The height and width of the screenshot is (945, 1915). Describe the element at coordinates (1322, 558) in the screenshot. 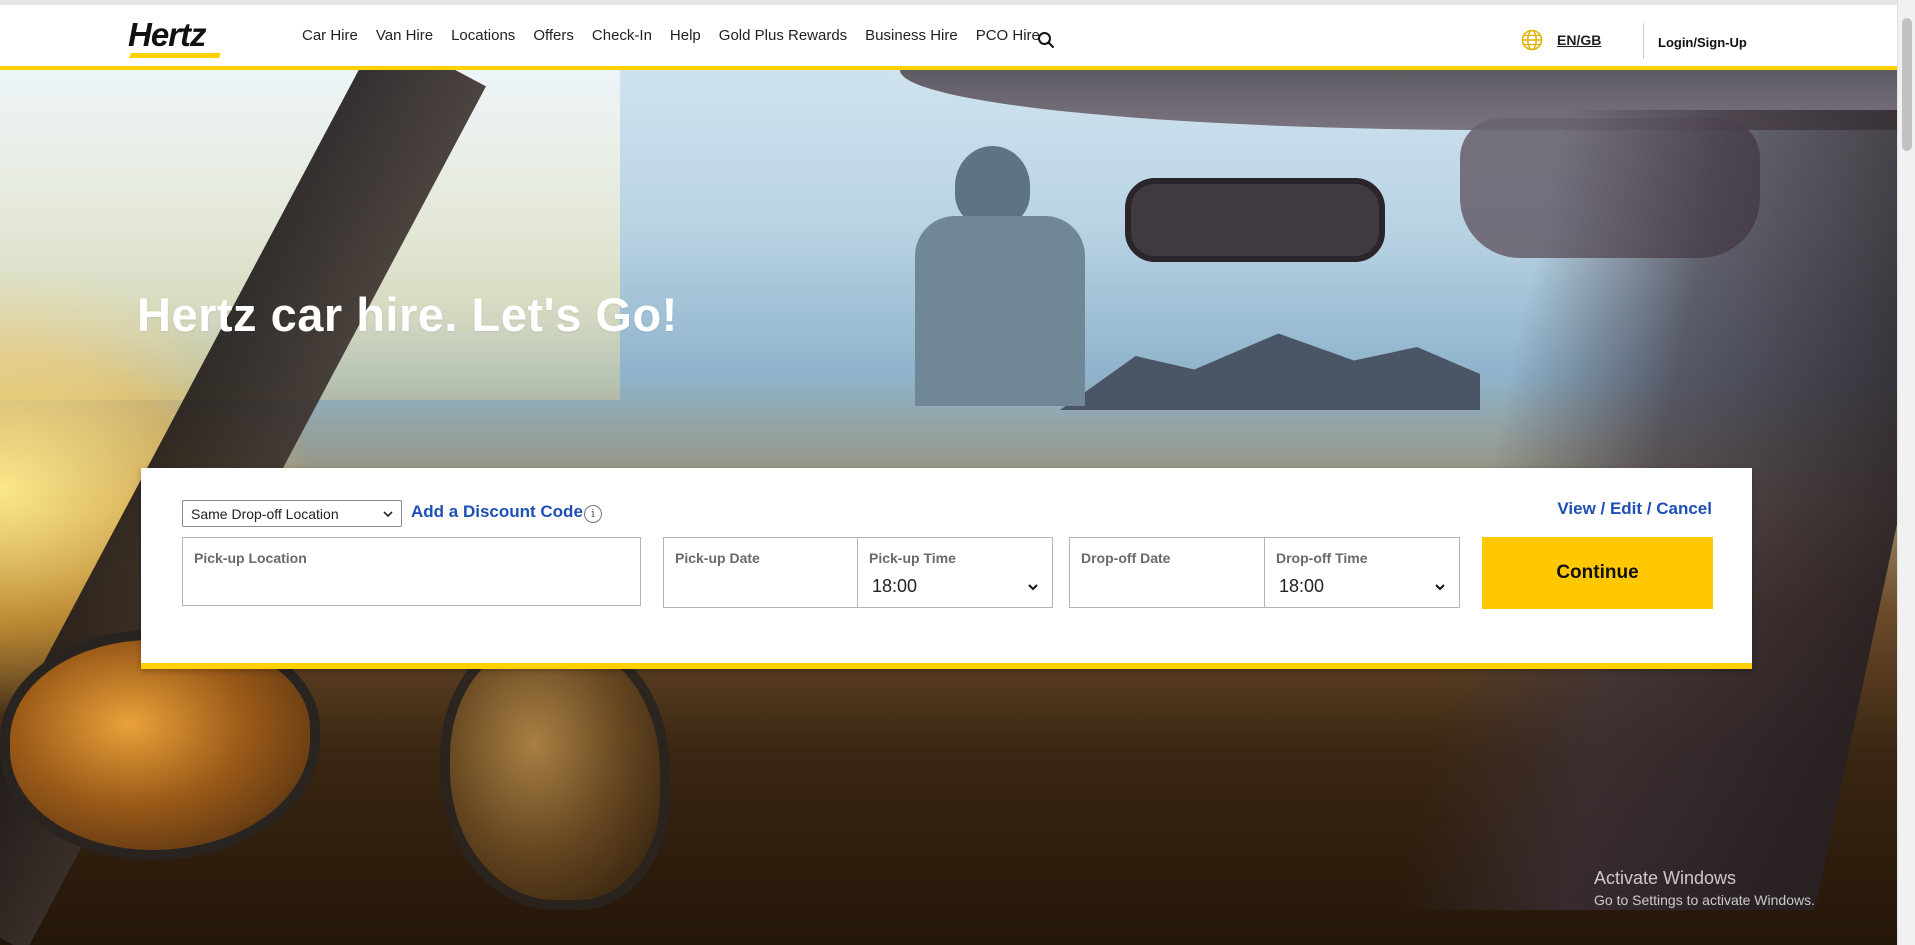

I see `dropoff-time-label: Drop-off Time` at that location.